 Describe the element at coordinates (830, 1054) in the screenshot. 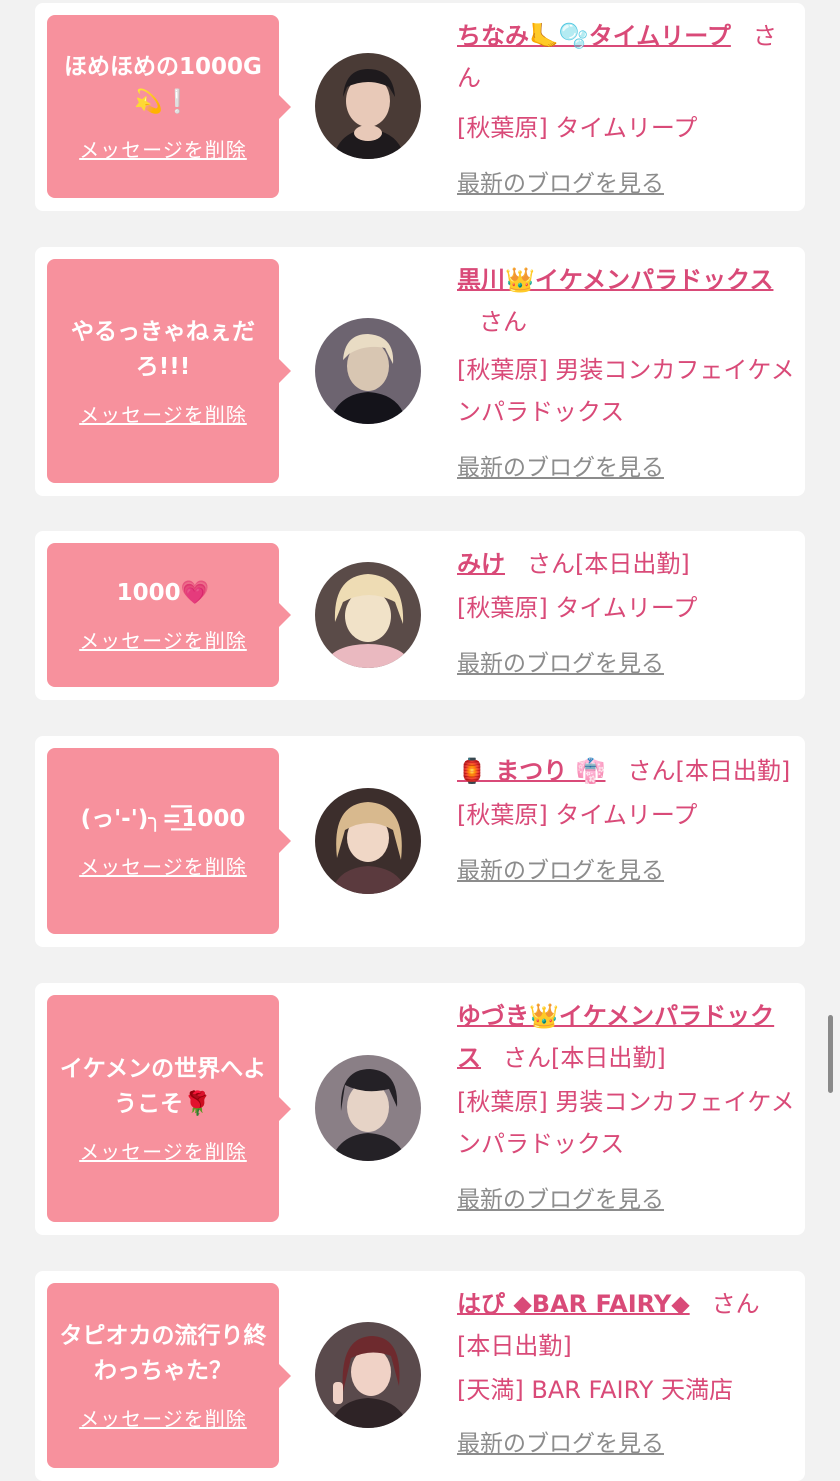

I see `scrollbar-thumb` at that location.